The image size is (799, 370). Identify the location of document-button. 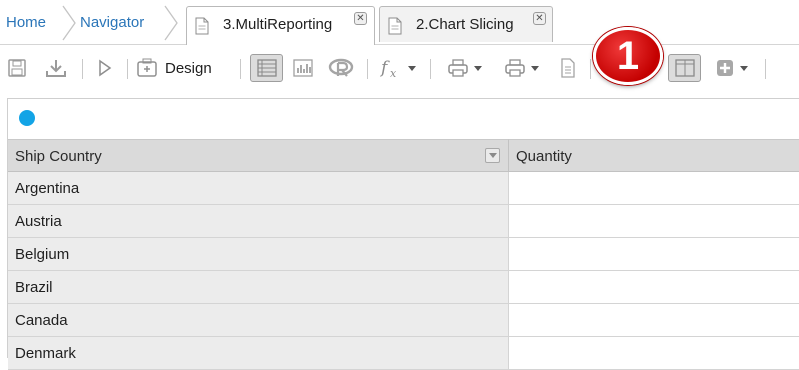
(568, 68).